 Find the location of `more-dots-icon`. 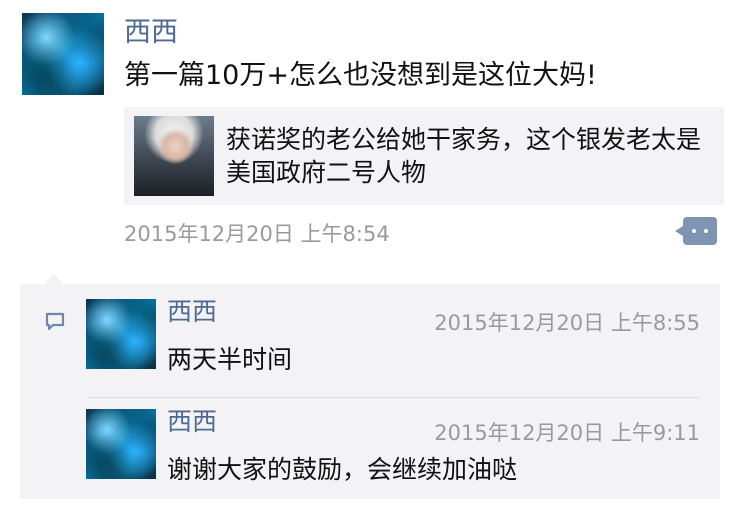

more-dots-icon is located at coordinates (700, 231).